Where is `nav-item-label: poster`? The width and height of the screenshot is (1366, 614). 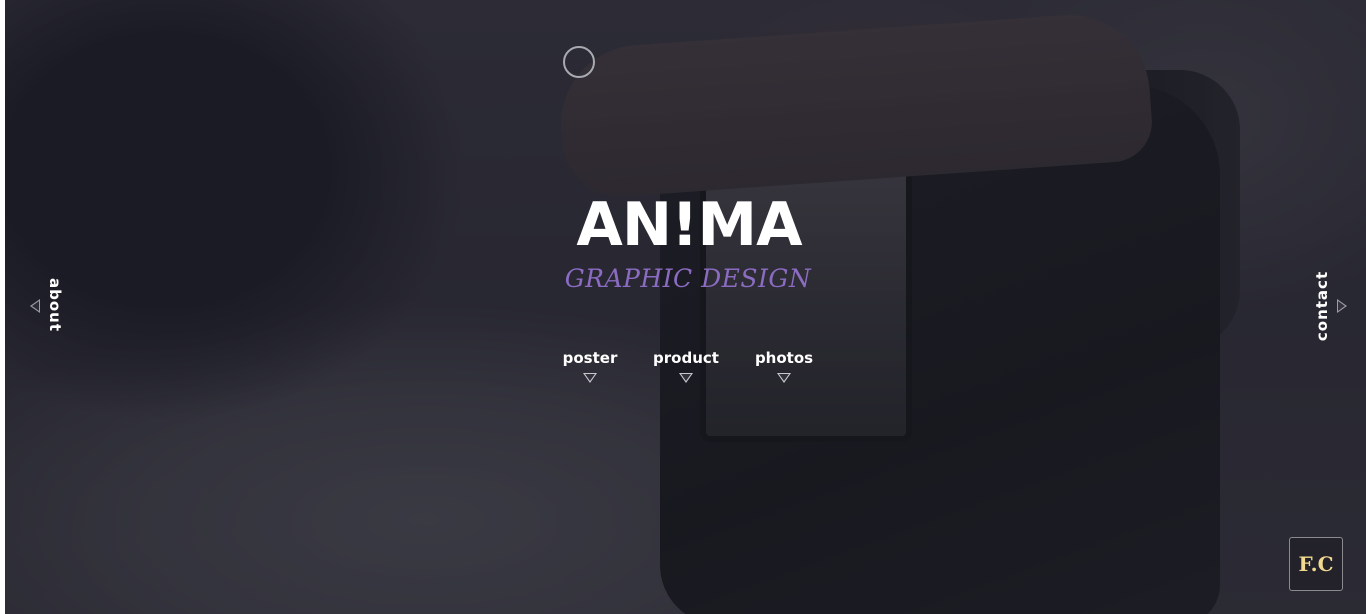
nav-item-label: poster is located at coordinates (590, 358).